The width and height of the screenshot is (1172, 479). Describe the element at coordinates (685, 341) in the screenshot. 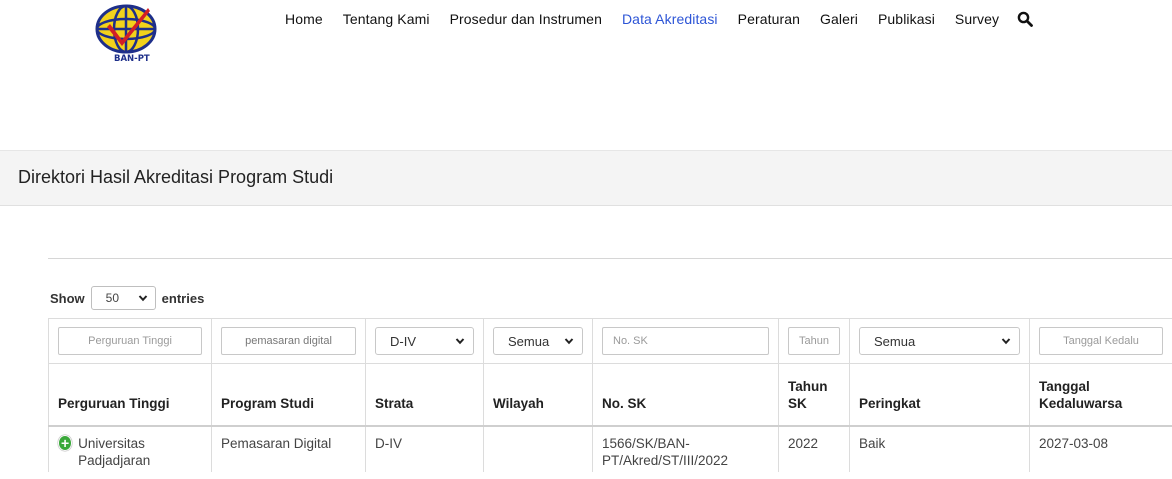

I see `filter-no-sk-input: No. SK` at that location.